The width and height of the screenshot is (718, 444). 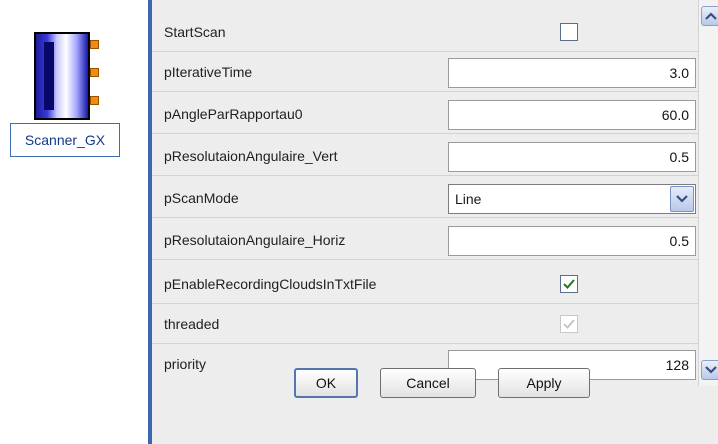 What do you see at coordinates (425, 324) in the screenshot?
I see `property-row-threaded: threaded` at bounding box center [425, 324].